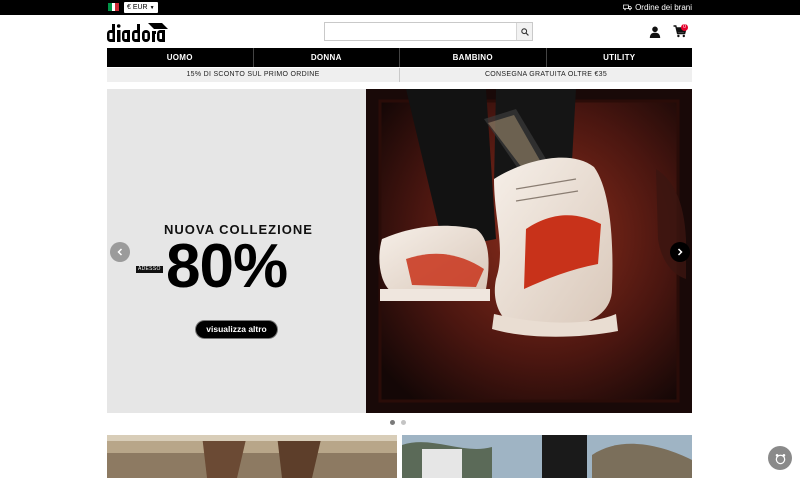  I want to click on search-bar, so click(428, 31).